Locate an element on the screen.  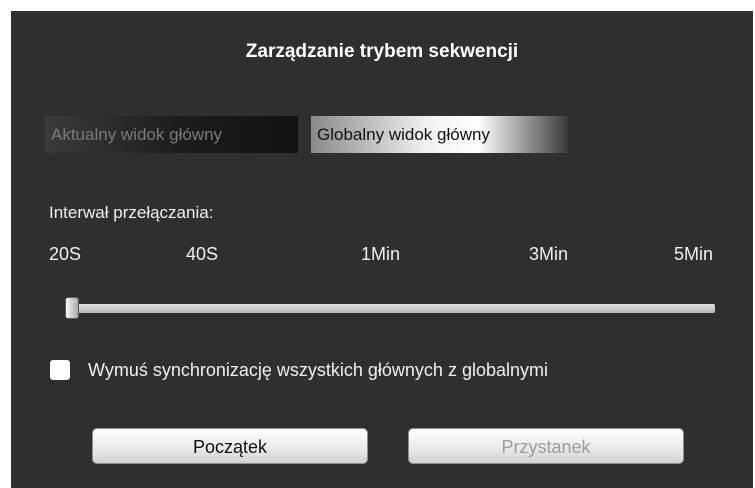
tick-label-3min: 3Min is located at coordinates (549, 254).